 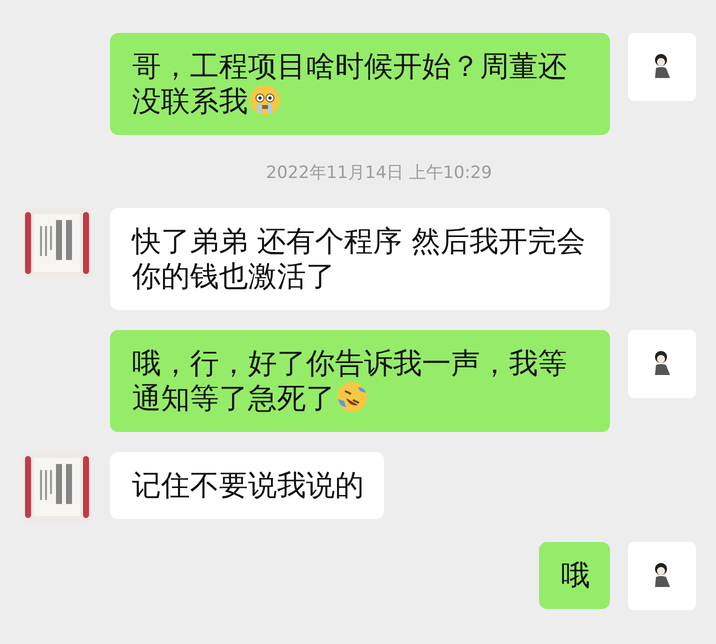 I want to click on message-bubble: 快了弟弟 还有个程序 然后我开完会你的钱也激活了, so click(x=360, y=259).